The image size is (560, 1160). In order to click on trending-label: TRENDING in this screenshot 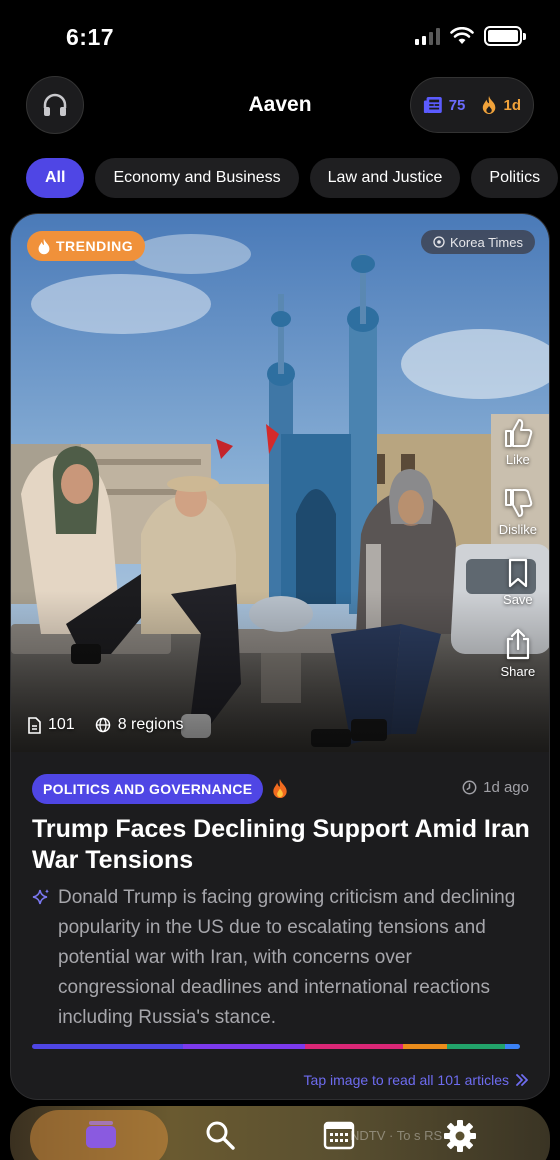, I will do `click(95, 246)`.